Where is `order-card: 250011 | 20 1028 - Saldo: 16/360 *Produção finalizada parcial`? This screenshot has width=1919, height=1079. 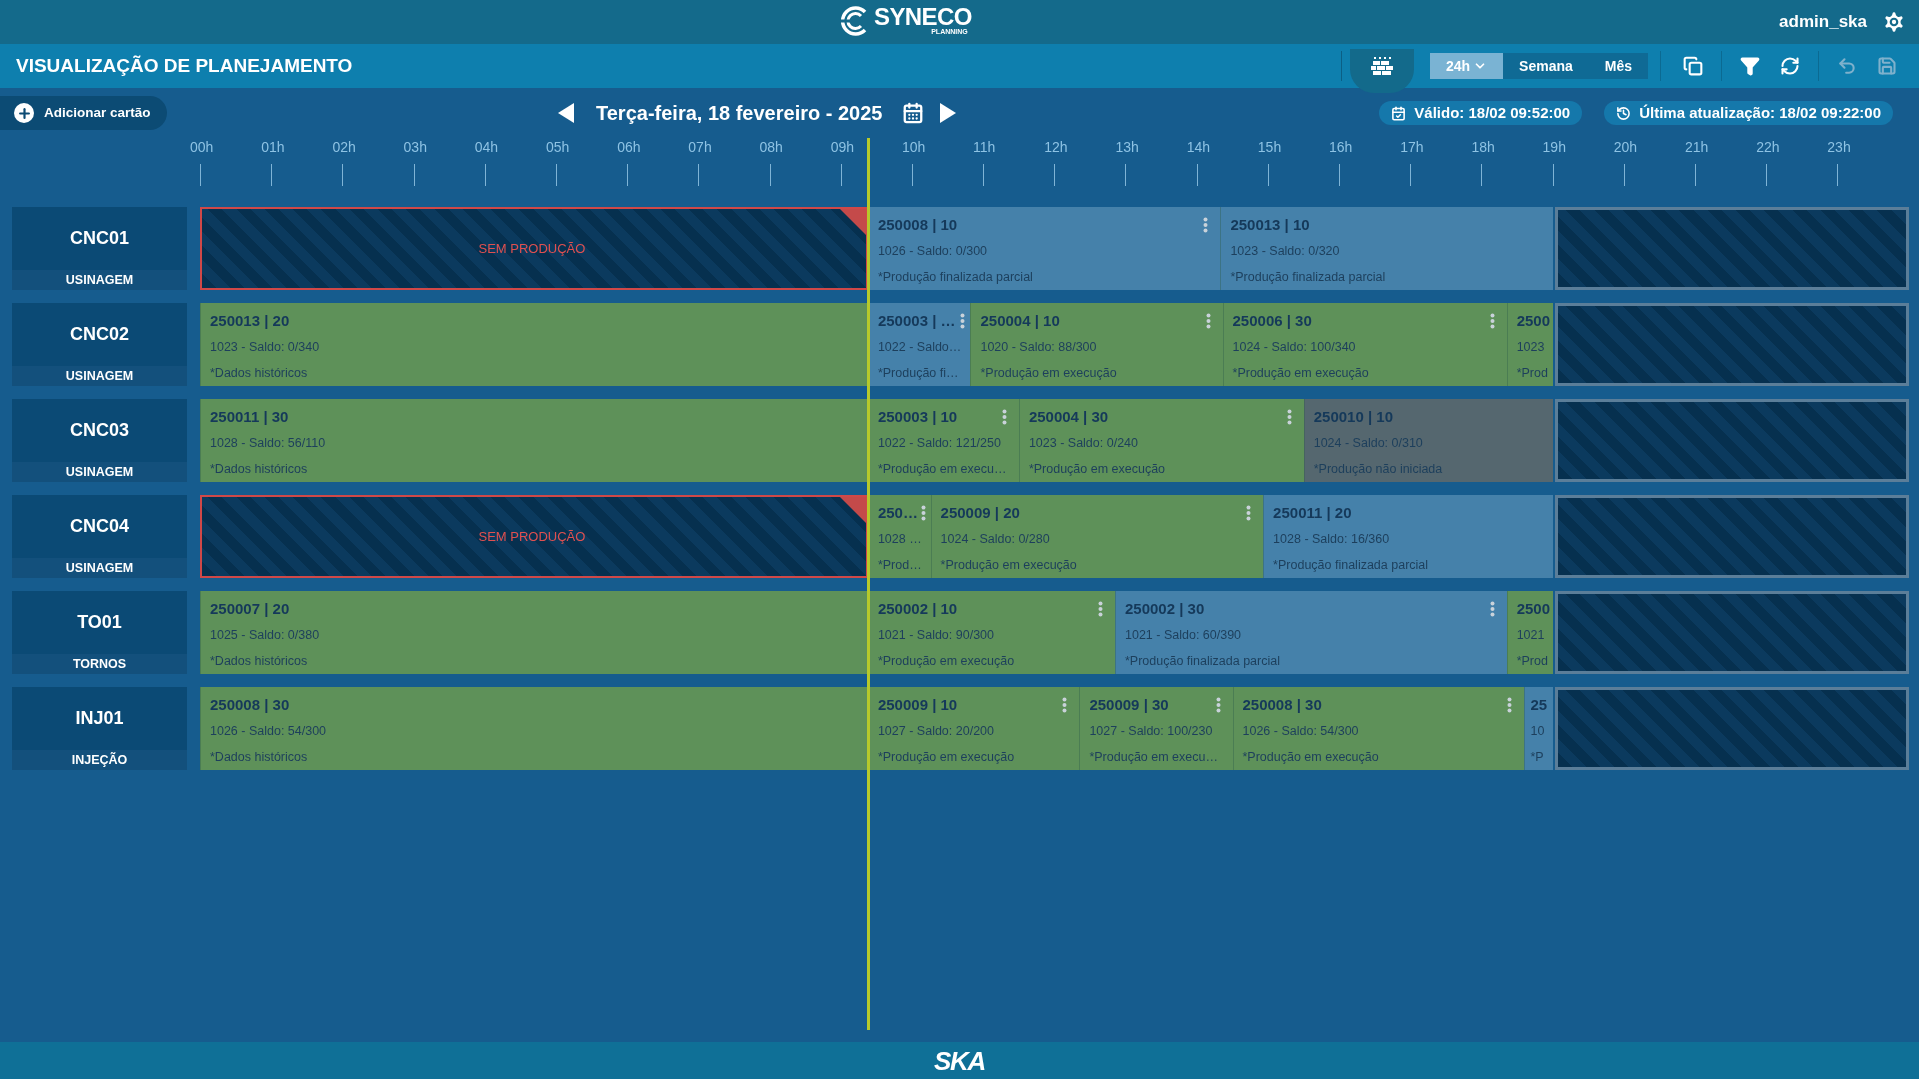
order-card: 250011 | 20 1028 - Saldo: 16/360 *Produção finalizada parcial is located at coordinates (1408, 536).